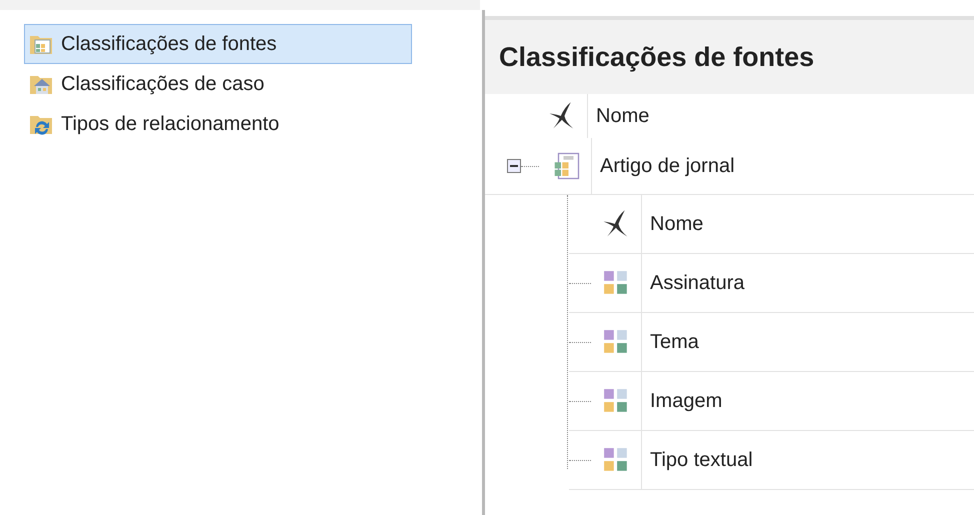 The height and width of the screenshot is (515, 974). What do you see at coordinates (514, 166) in the screenshot?
I see `collapse-toggle` at bounding box center [514, 166].